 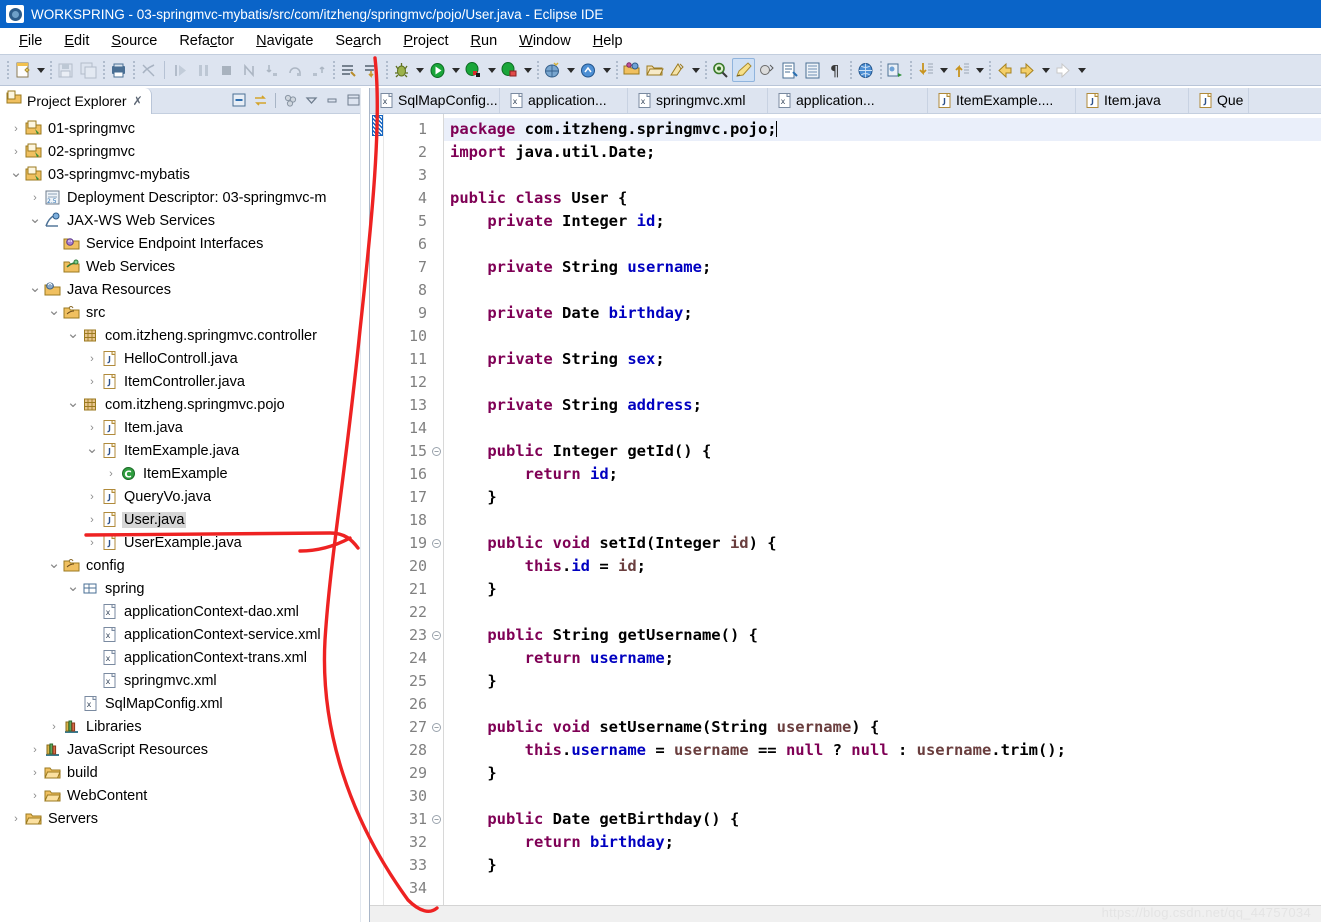 What do you see at coordinates (606, 70) in the screenshot?
I see `profile-dropdown-arrow` at bounding box center [606, 70].